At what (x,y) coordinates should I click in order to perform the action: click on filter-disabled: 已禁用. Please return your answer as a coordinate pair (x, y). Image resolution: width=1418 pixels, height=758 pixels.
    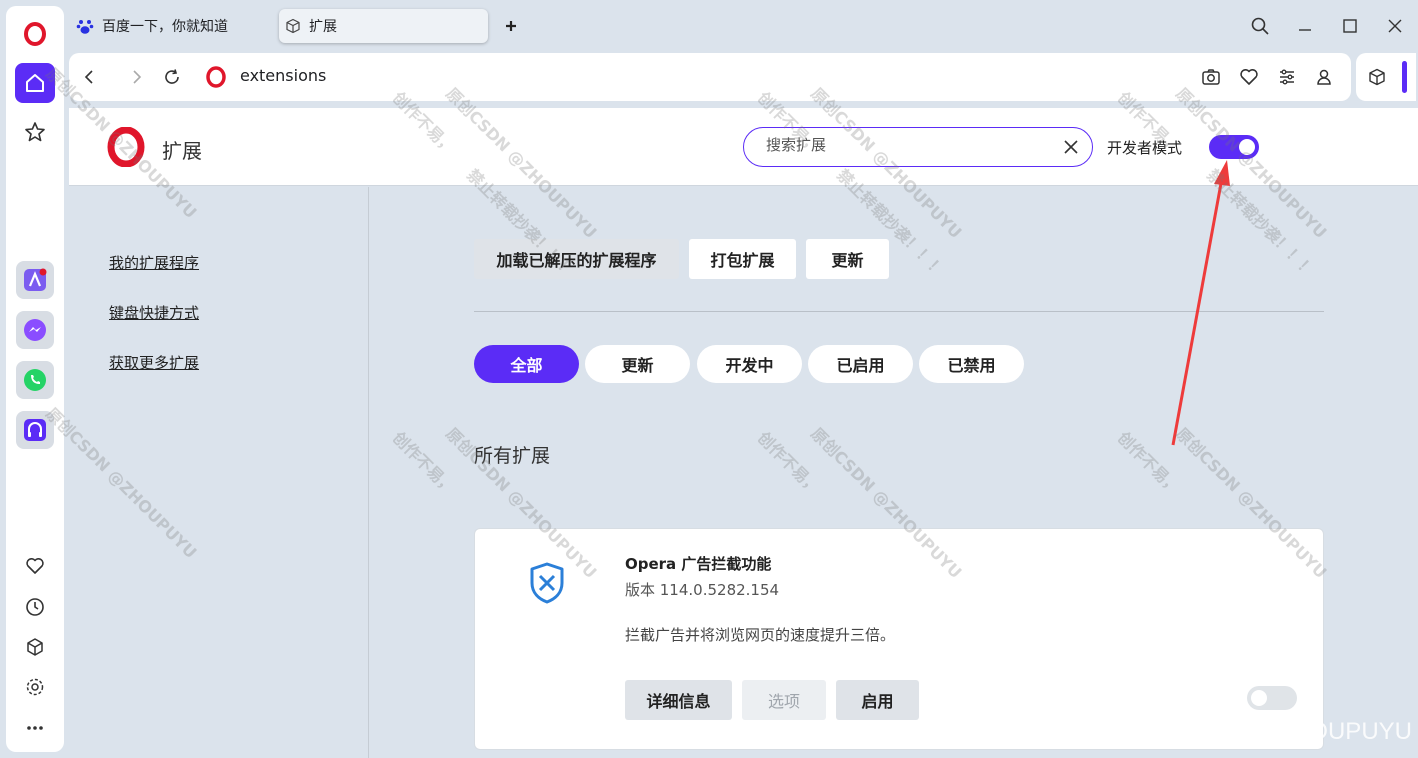
    Looking at the image, I should click on (971, 364).